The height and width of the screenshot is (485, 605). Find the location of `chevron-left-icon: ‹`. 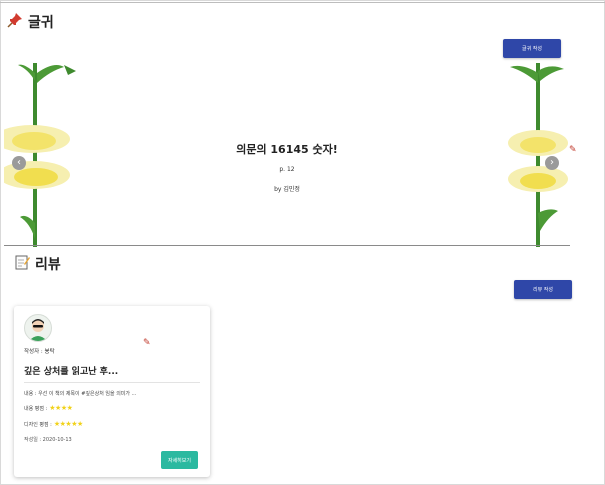

chevron-left-icon: ‹ is located at coordinates (19, 162).